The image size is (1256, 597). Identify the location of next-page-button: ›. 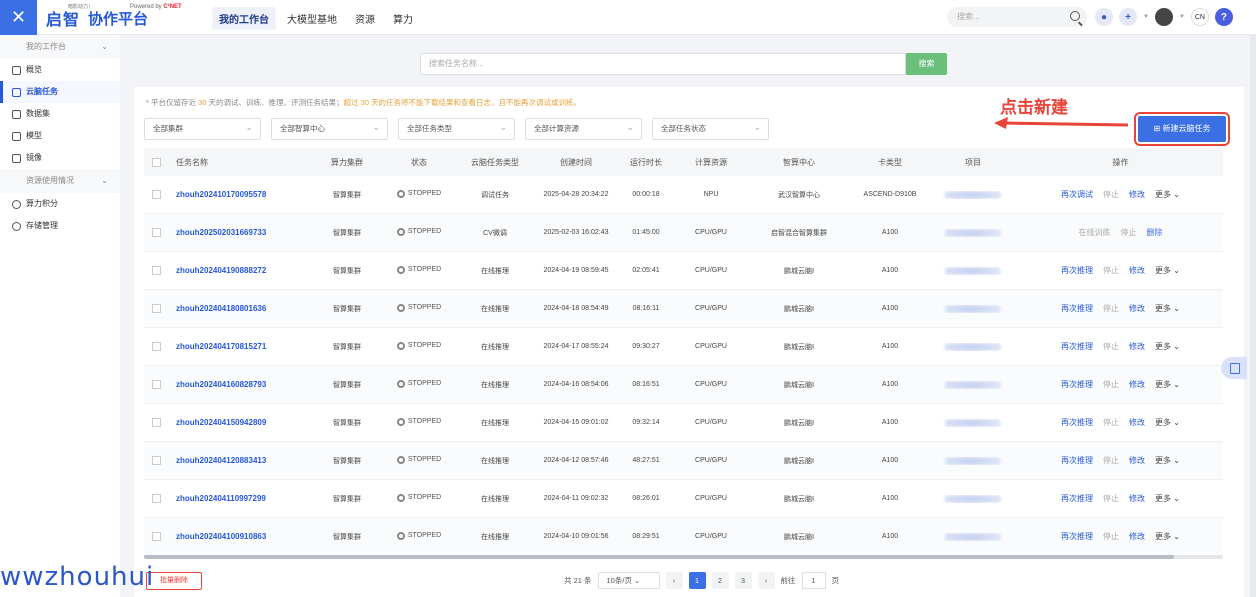
(766, 580).